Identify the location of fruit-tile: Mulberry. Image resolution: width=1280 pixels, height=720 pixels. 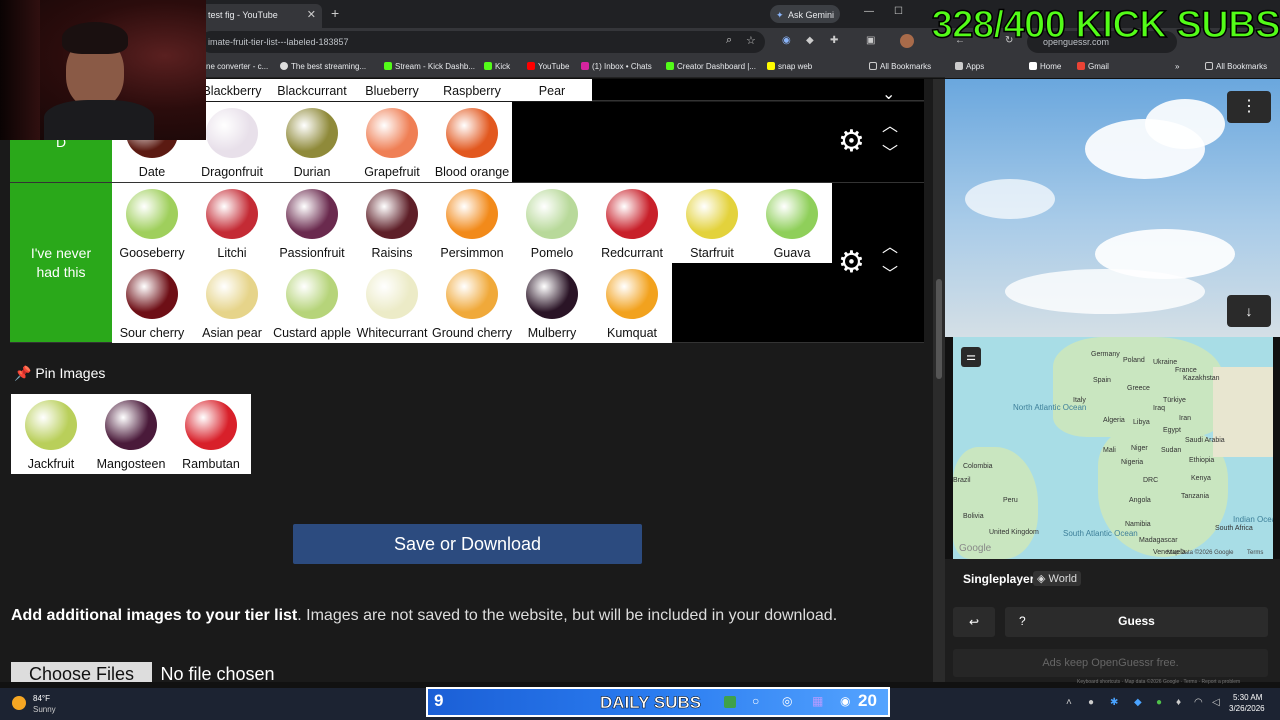
(552, 303).